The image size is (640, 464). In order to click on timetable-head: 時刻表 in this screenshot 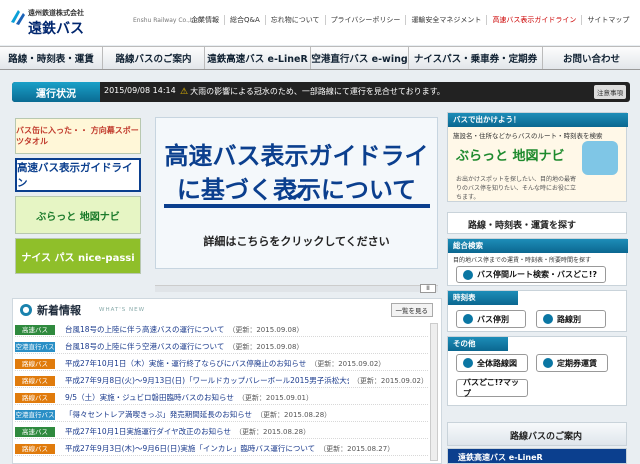, I will do `click(483, 298)`.